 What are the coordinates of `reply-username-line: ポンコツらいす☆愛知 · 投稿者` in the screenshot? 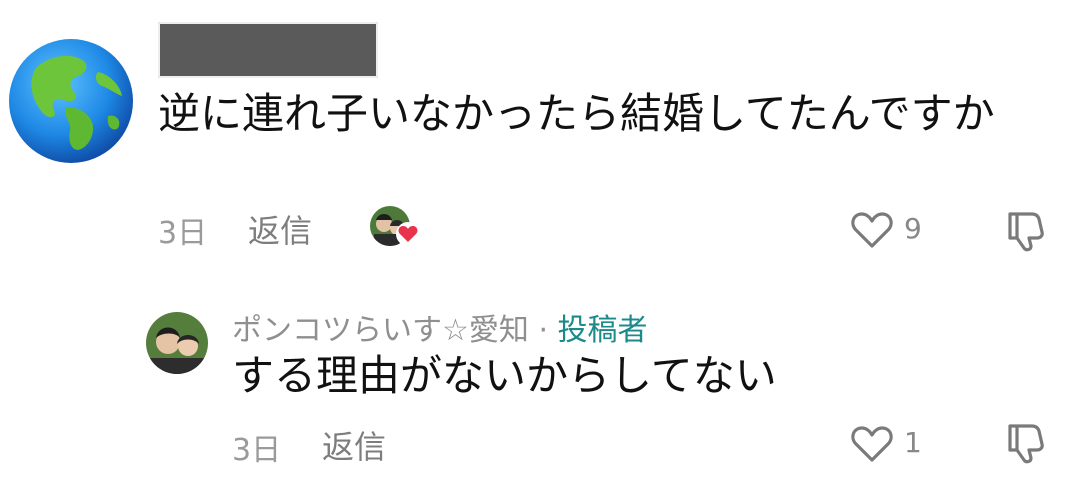 It's located at (440, 327).